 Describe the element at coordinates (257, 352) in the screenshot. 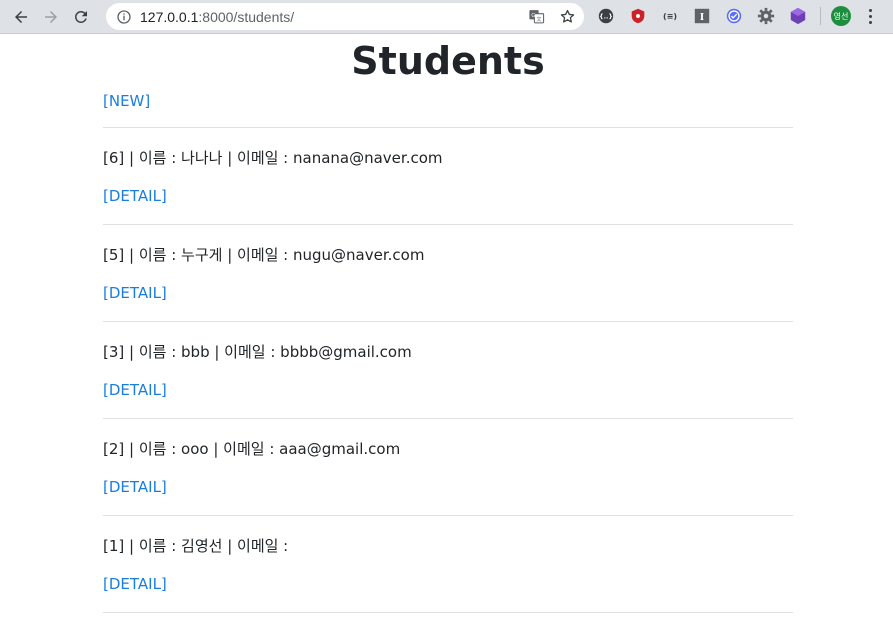

I see `student-info: [3] | 이름 : bbb | 이메일 : bbbb@gmail.com` at that location.